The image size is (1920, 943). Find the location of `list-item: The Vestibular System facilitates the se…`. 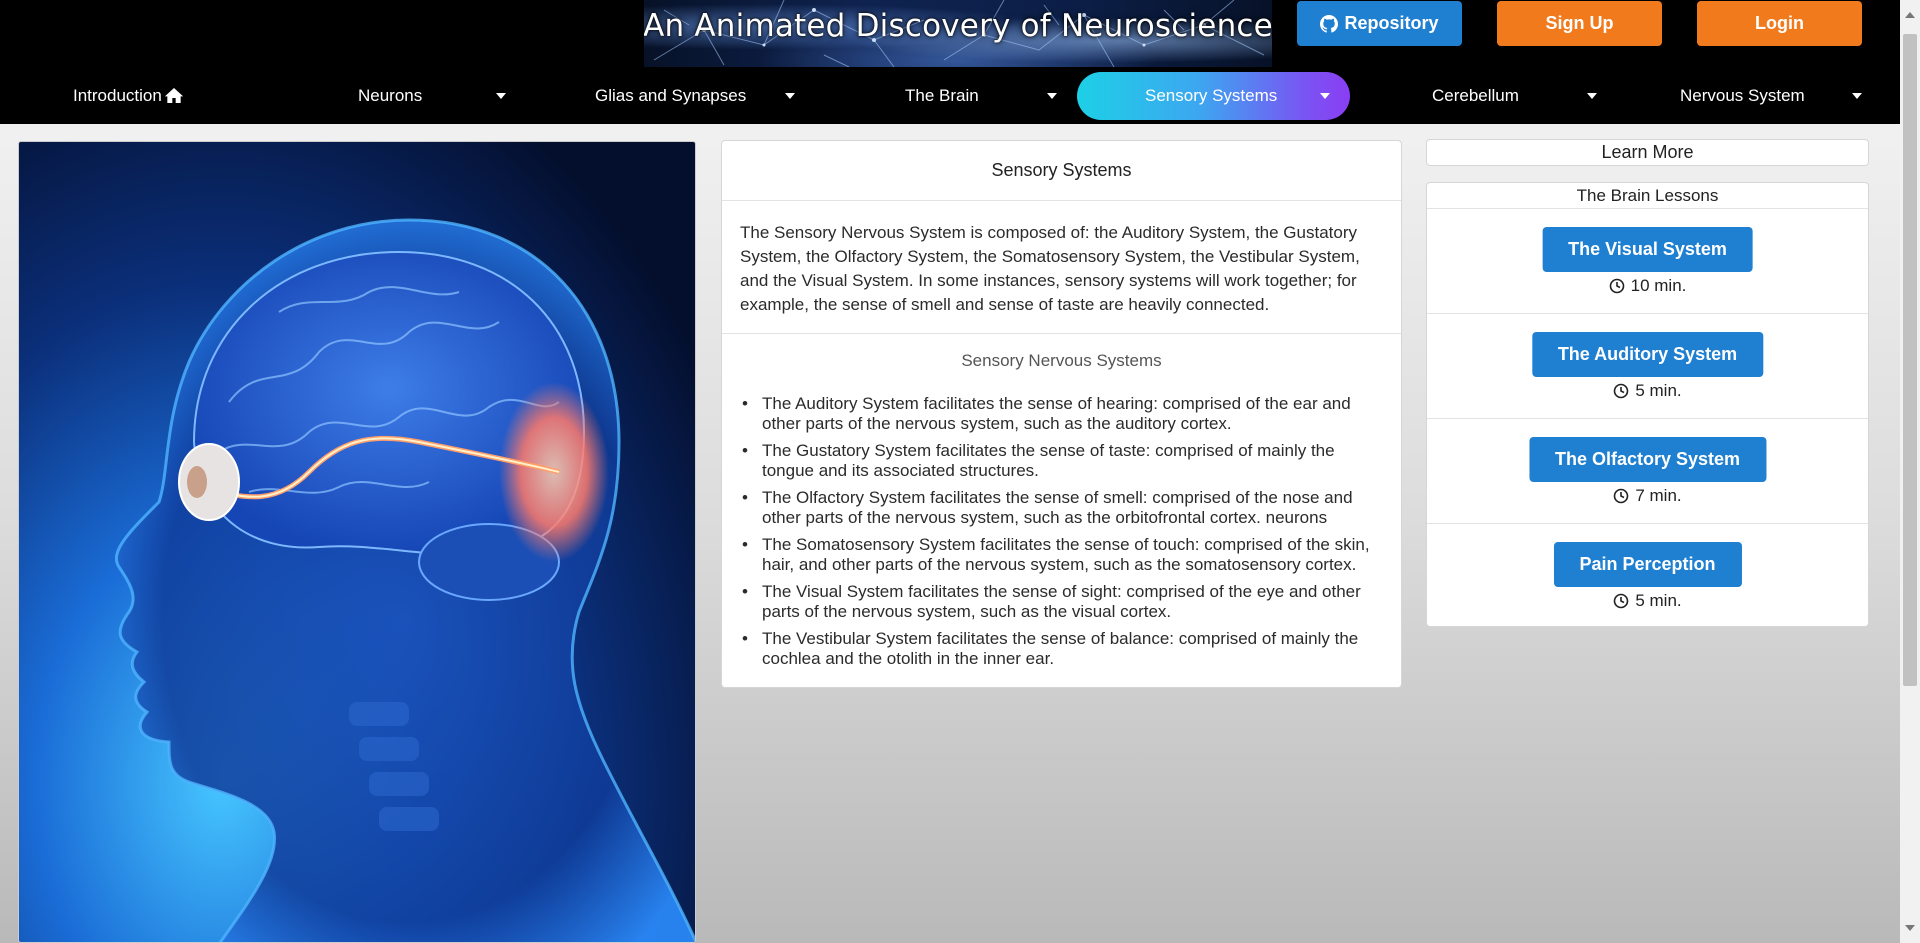

list-item: The Vestibular System facilitates the se… is located at coordinates (1065, 649).